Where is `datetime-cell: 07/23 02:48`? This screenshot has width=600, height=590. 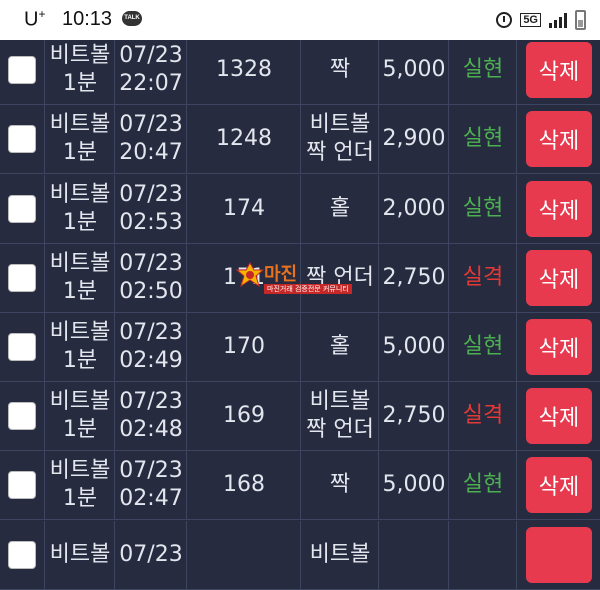 datetime-cell: 07/23 02:48 is located at coordinates (150, 416).